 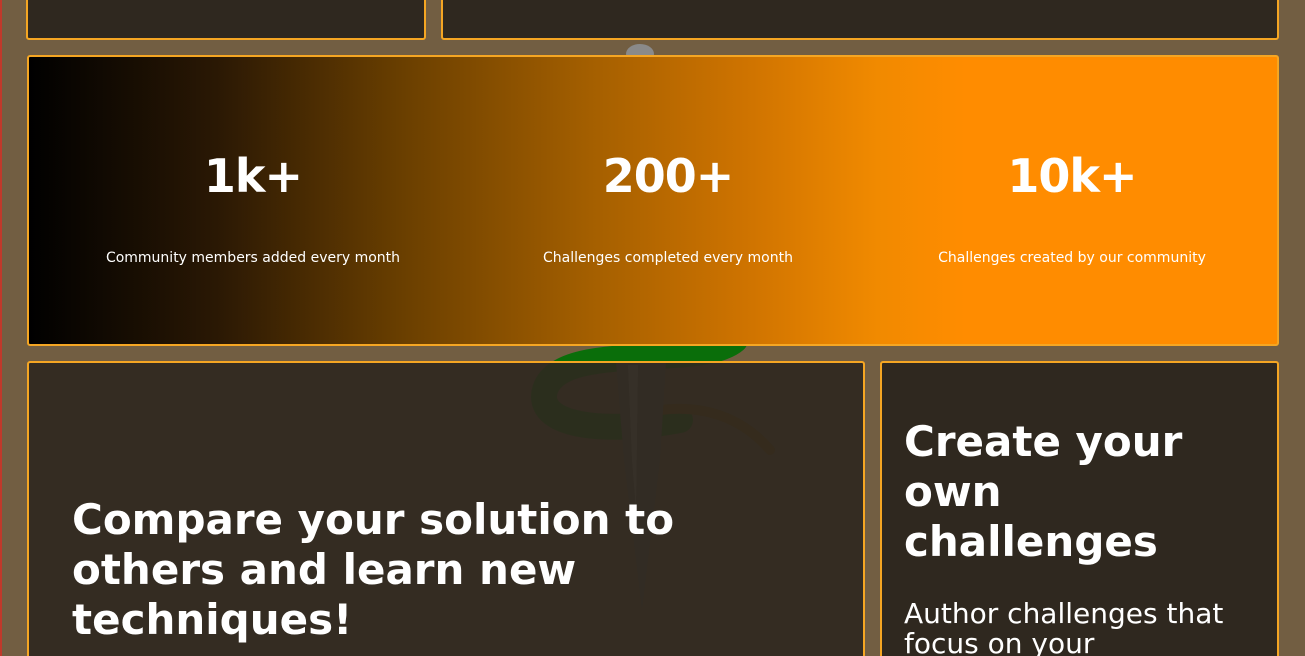 What do you see at coordinates (1072, 258) in the screenshot?
I see `stat-label: Challenges created by our community` at bounding box center [1072, 258].